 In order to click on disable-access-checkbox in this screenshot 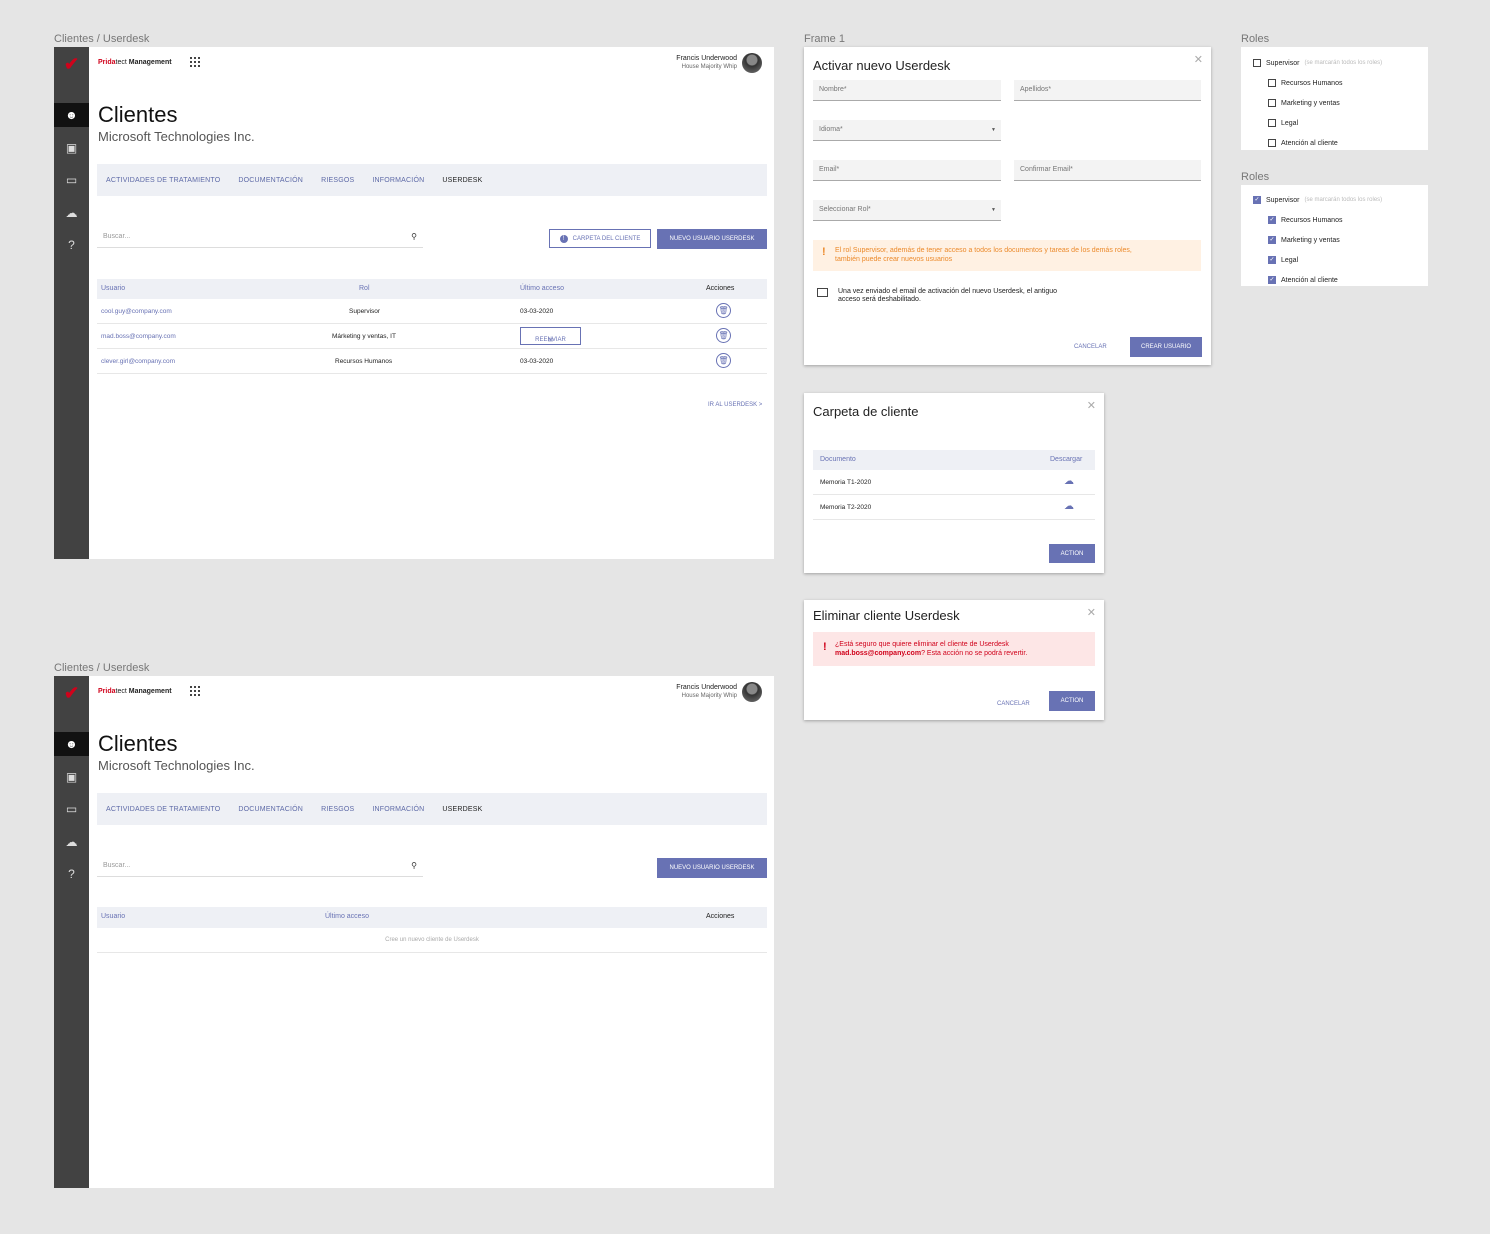, I will do `click(822, 292)`.